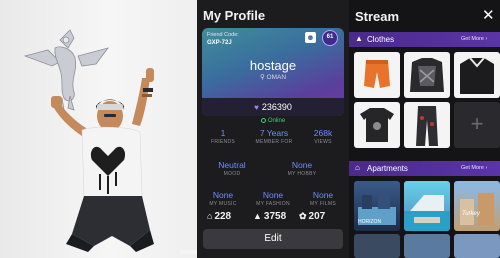  What do you see at coordinates (232, 174) in the screenshot?
I see `mood-label: MOOD` at bounding box center [232, 174].